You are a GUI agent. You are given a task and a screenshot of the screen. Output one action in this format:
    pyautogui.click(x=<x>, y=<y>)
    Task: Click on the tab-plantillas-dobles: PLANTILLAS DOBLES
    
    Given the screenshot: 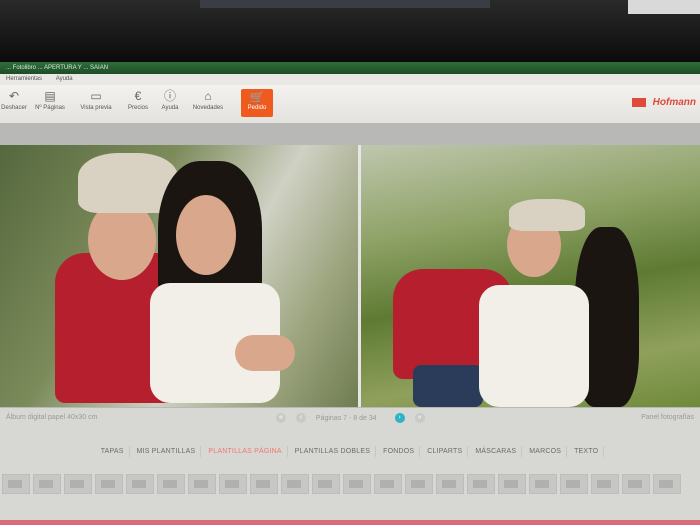 What is the action you would take?
    pyautogui.click(x=333, y=451)
    